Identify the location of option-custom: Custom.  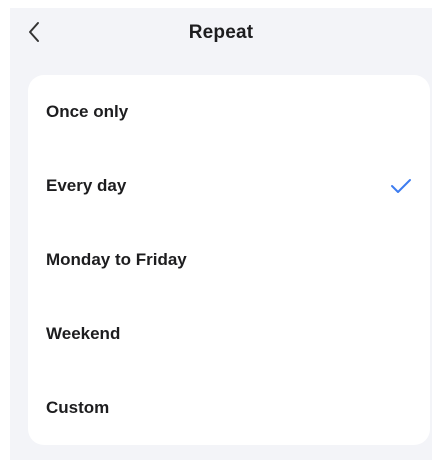
(229, 408).